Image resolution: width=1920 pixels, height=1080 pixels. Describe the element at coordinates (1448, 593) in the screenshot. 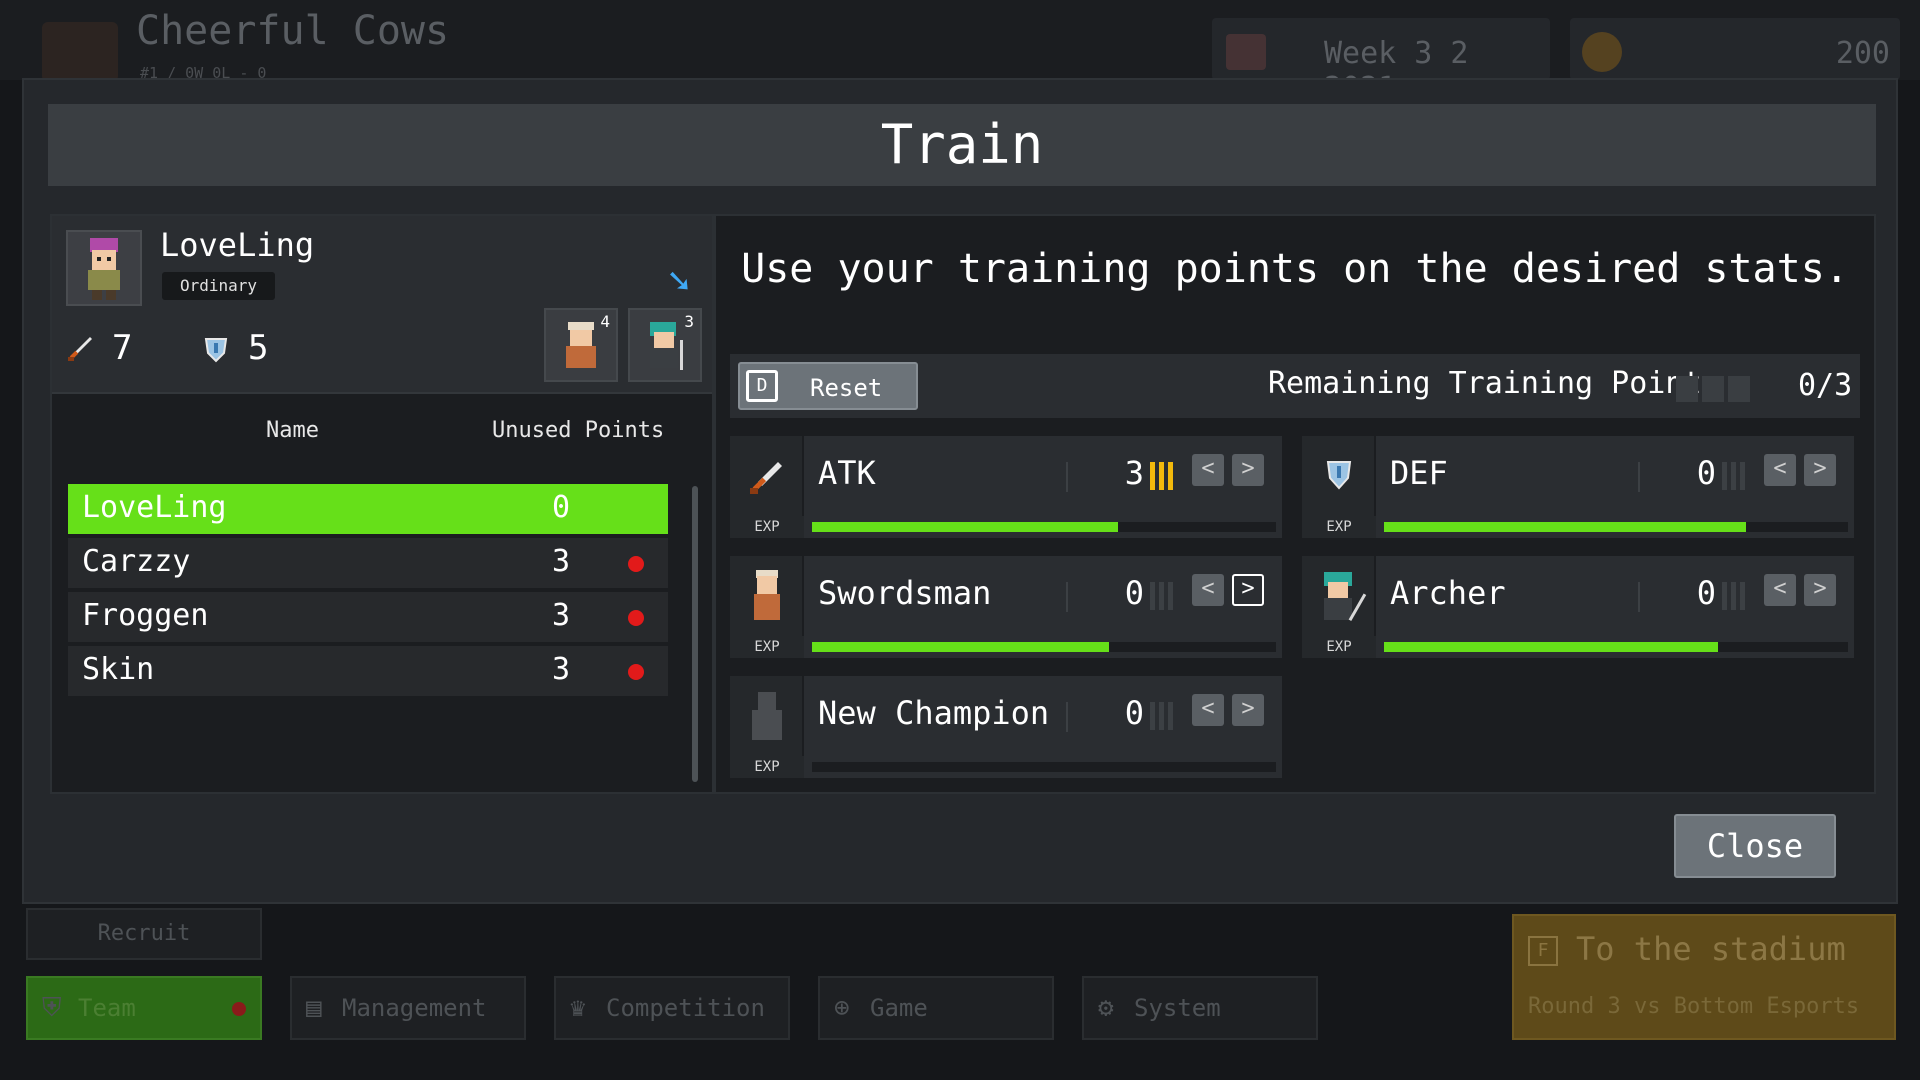

I see `stat-name: Archer` at that location.